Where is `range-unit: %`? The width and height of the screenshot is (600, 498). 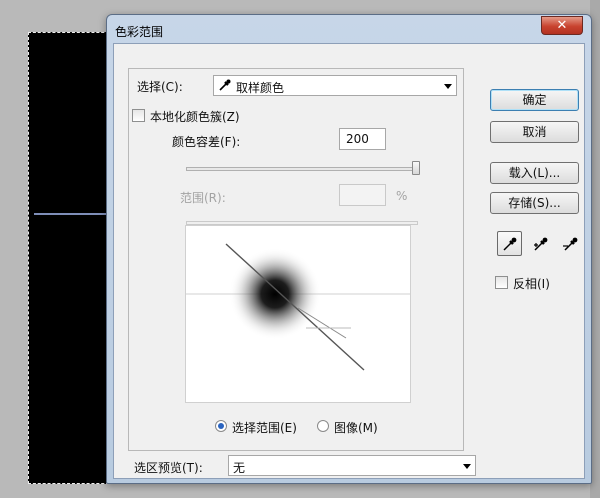
range-unit: % is located at coordinates (402, 196).